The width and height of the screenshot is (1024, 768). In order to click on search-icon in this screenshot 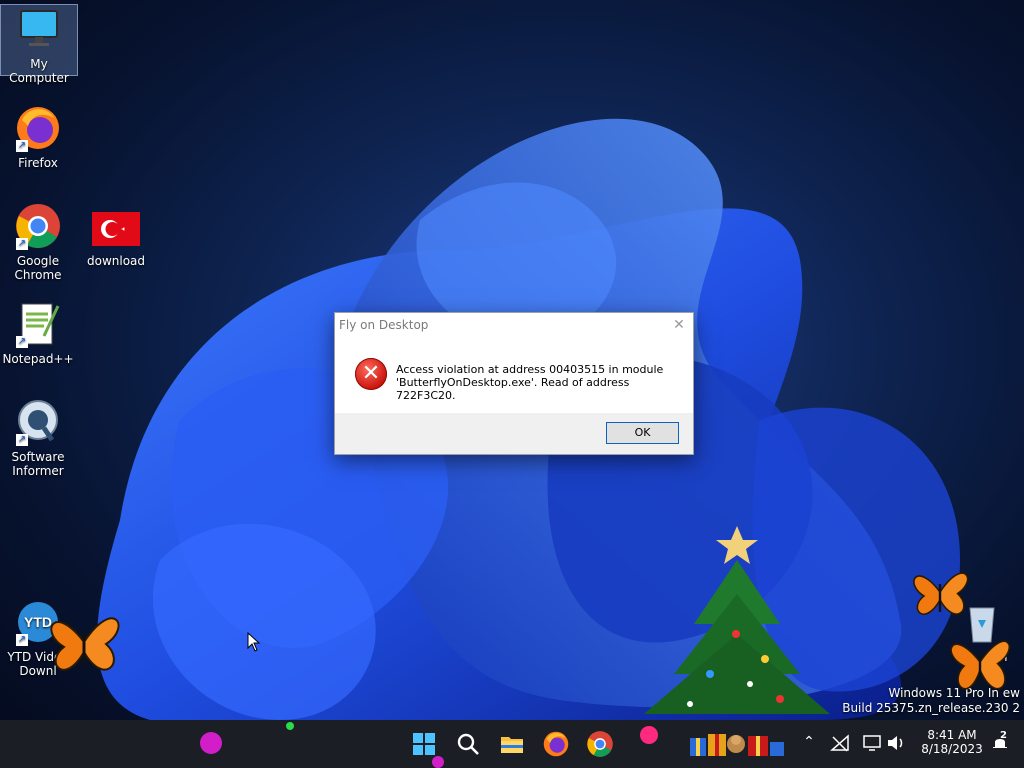, I will do `click(468, 744)`.